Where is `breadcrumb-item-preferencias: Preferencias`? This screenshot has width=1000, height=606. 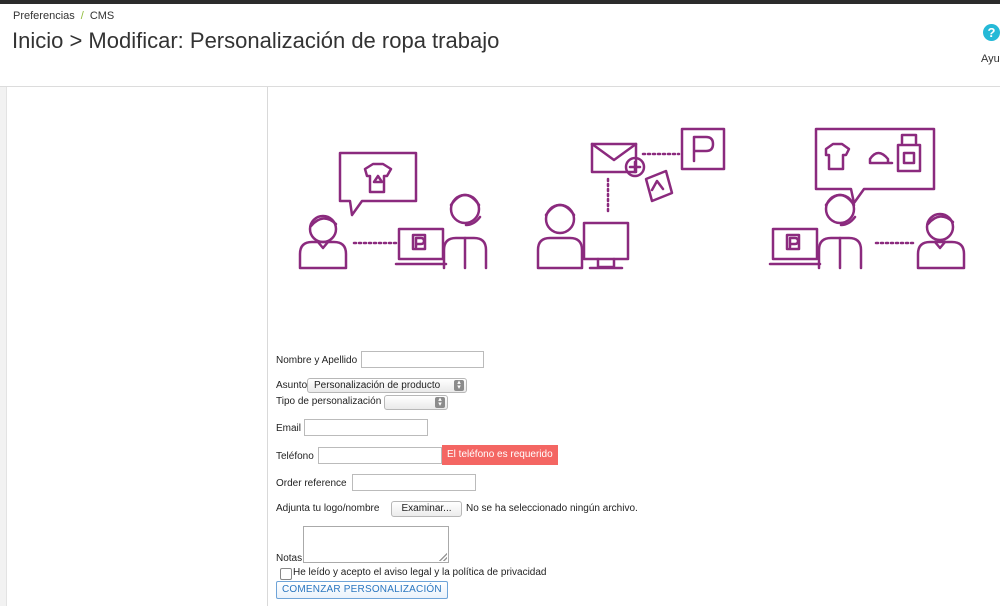
breadcrumb-item-preferencias: Preferencias is located at coordinates (44, 16).